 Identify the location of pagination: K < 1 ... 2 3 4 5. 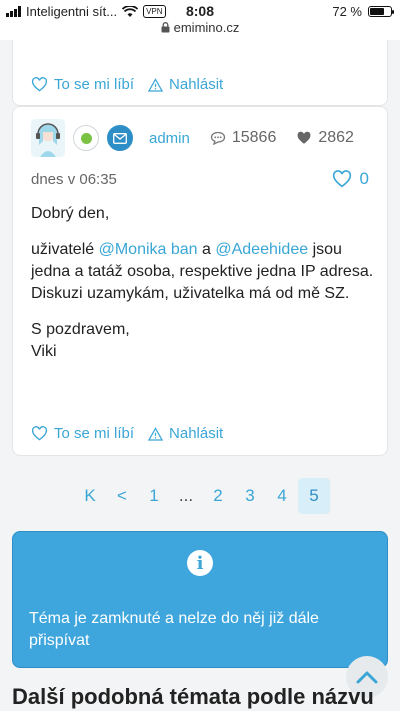
(202, 496).